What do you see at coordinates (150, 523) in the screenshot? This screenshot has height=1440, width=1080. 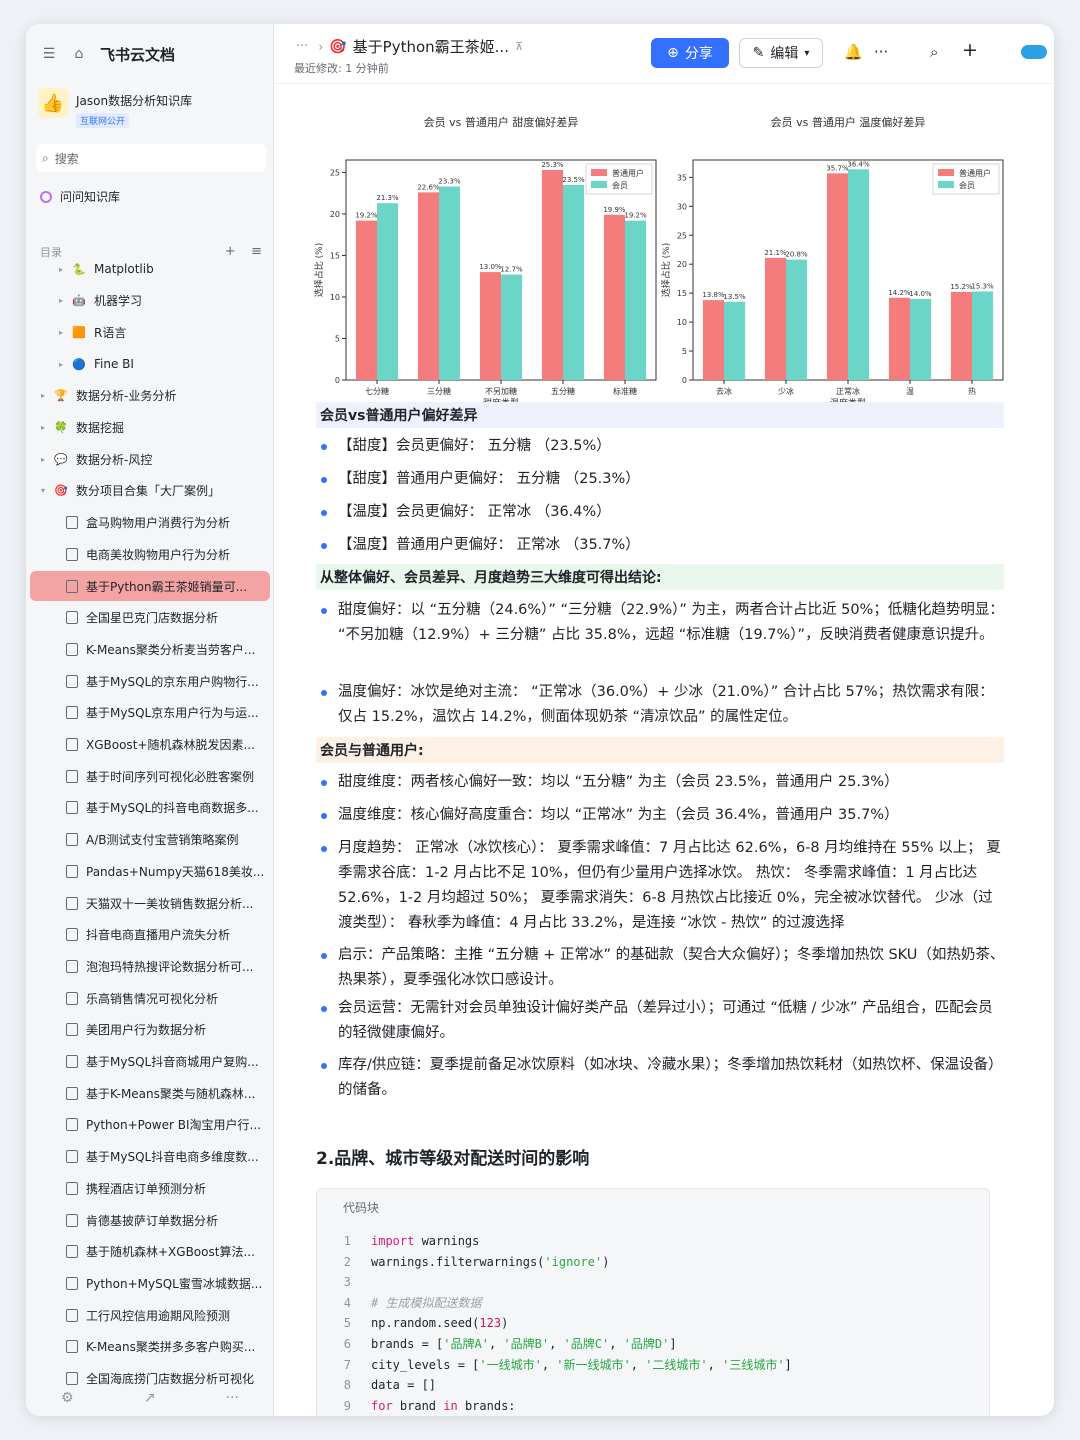 I see `sidebar-tree-item: 盒马购物用户消费行为分析` at bounding box center [150, 523].